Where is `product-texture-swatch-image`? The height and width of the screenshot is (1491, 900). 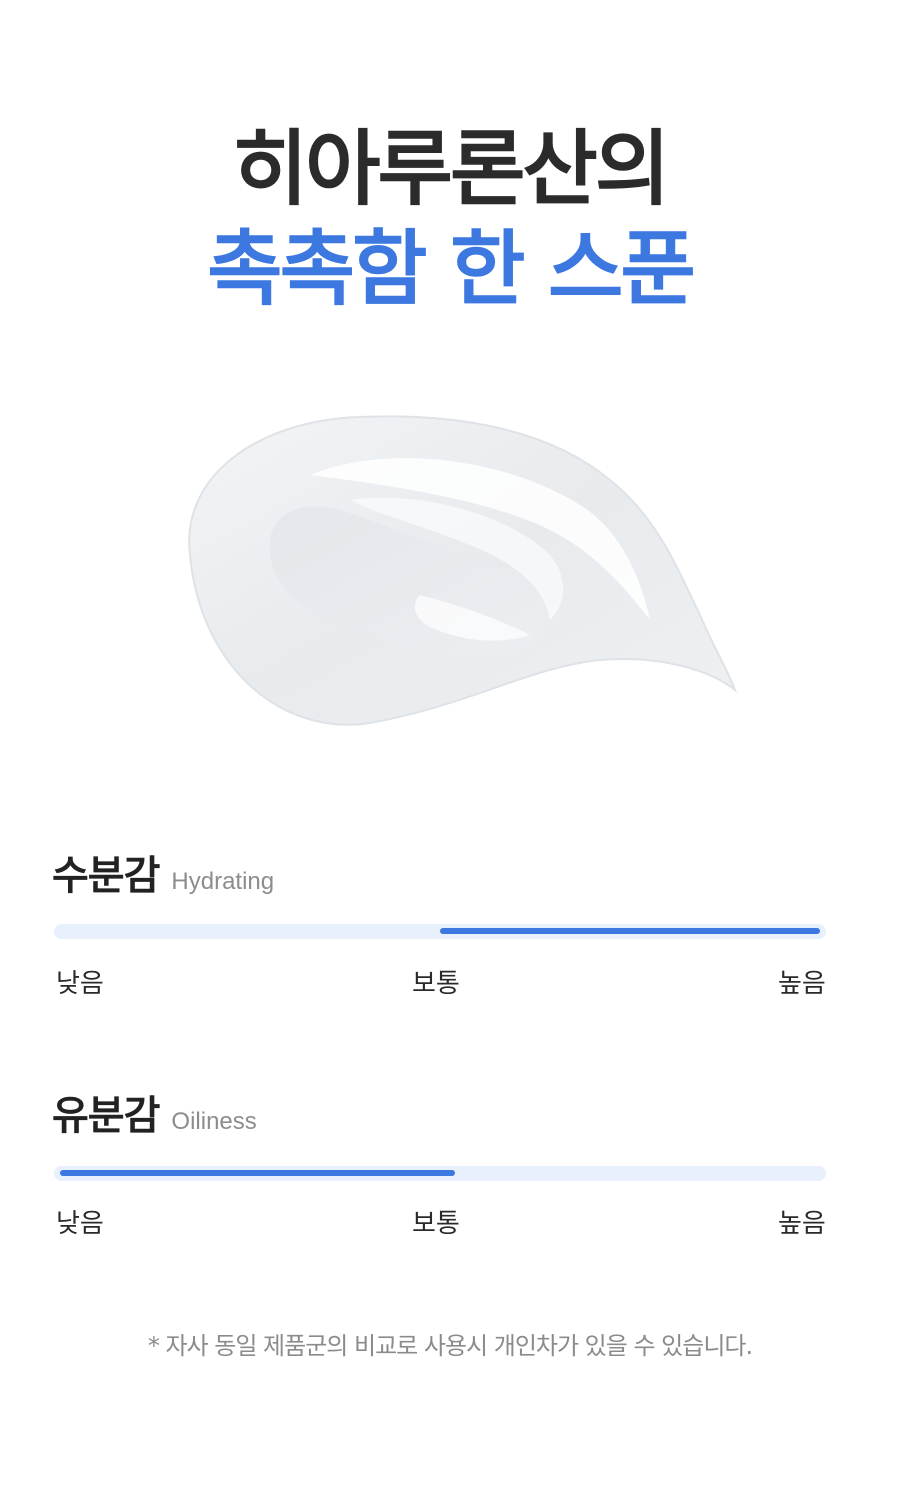 product-texture-swatch-image is located at coordinates (463, 570).